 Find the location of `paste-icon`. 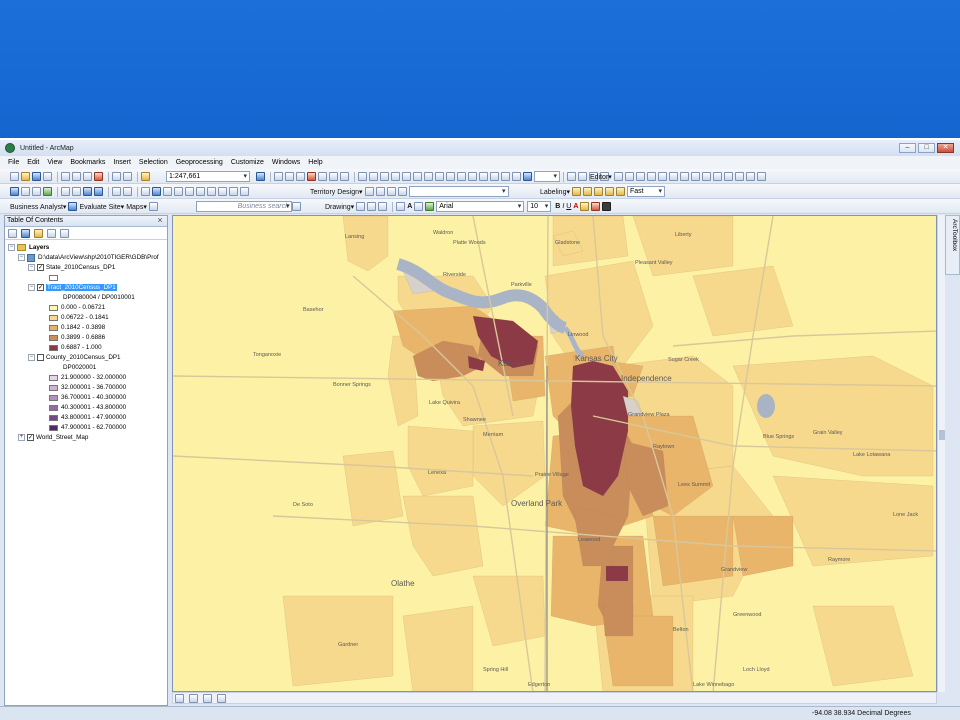

paste-icon is located at coordinates (87, 176).